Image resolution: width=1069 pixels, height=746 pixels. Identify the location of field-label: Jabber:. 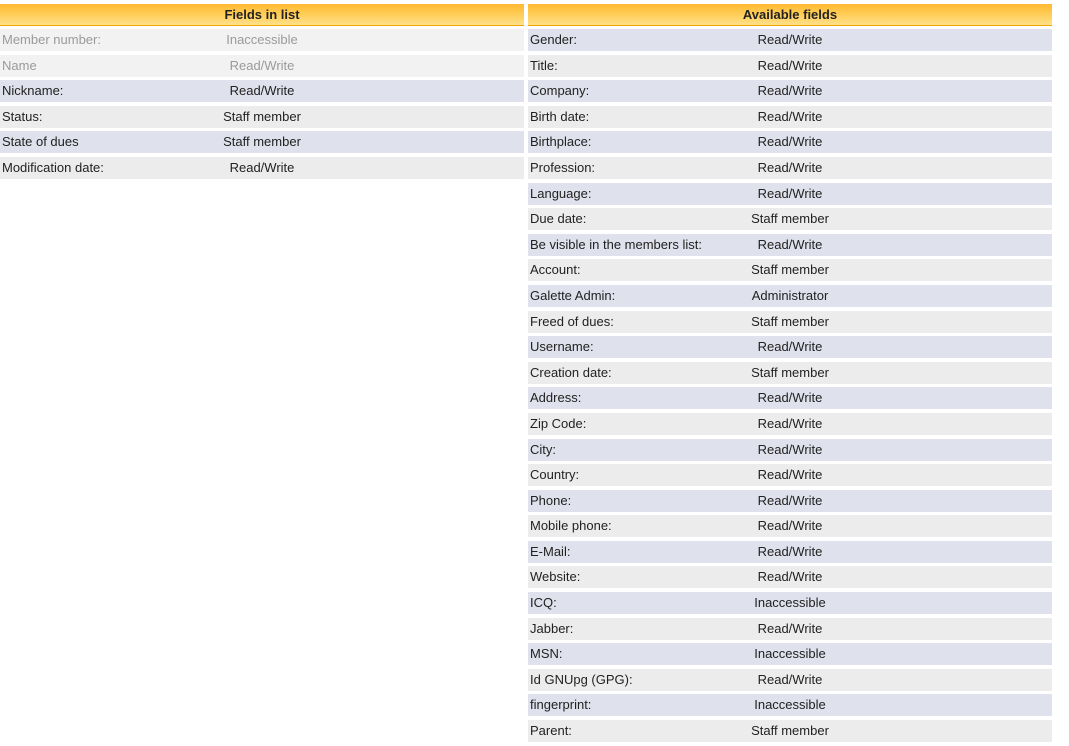
(552, 628).